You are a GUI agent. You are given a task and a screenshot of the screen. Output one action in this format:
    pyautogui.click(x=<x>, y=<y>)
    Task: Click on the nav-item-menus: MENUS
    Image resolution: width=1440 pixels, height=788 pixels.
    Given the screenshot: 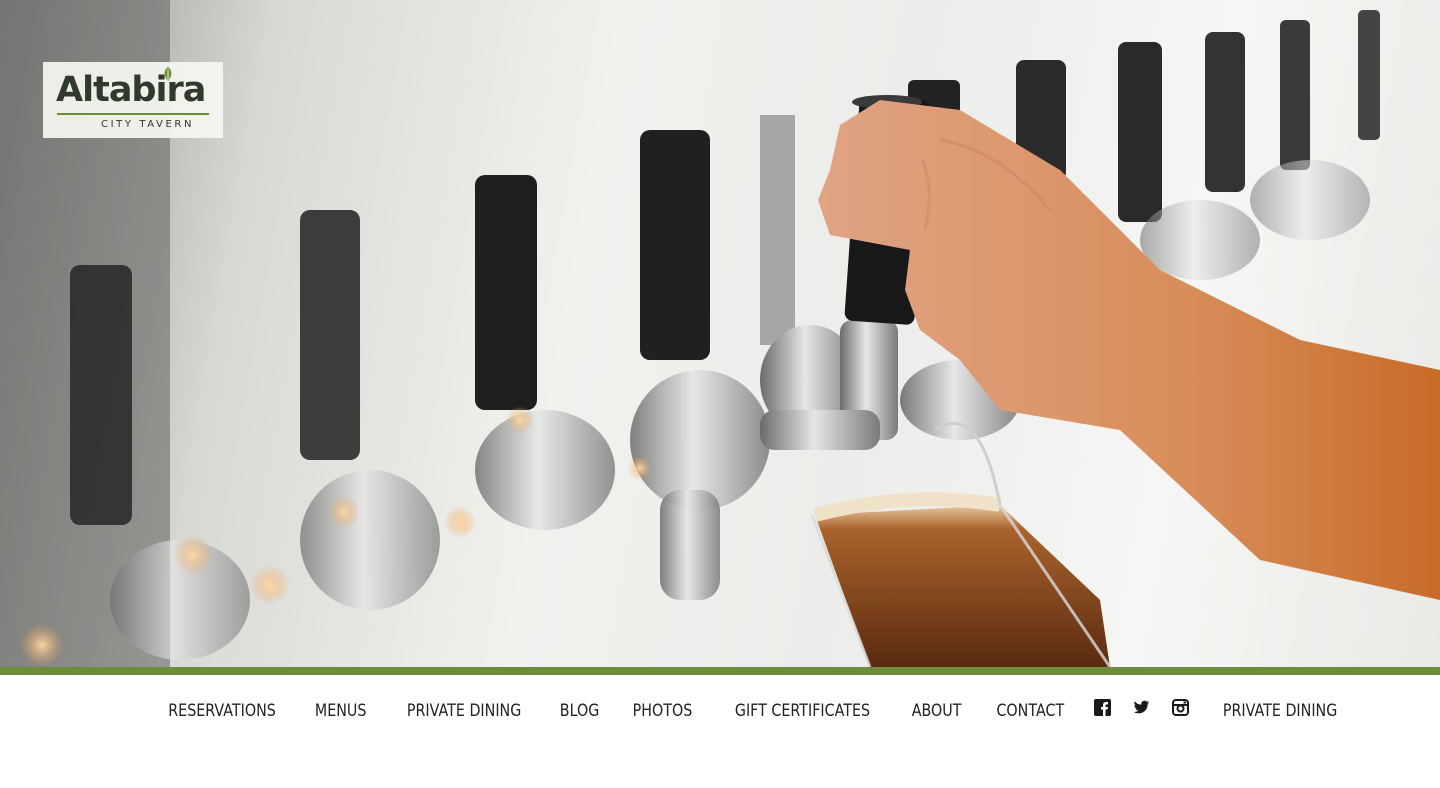 What is the action you would take?
    pyautogui.click(x=341, y=711)
    